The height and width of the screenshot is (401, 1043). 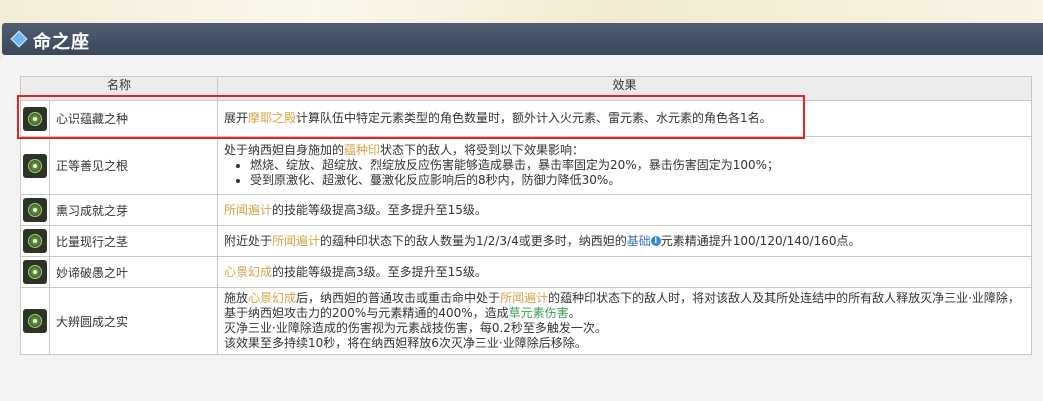 What do you see at coordinates (534, 118) in the screenshot?
I see `effect-text: 计算队伍中特定元素类型的角色数量时，额外计入火元素、雷元素、水元素的角色各1名。` at bounding box center [534, 118].